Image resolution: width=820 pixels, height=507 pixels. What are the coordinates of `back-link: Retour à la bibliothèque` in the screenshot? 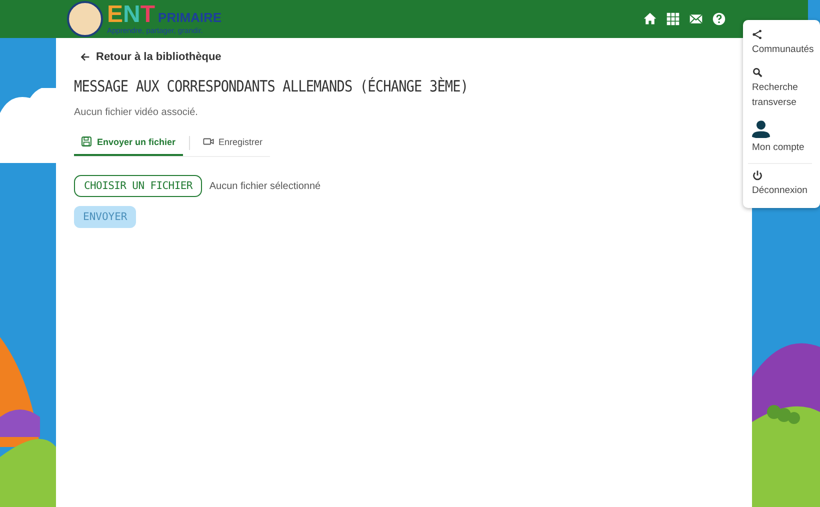 It's located at (151, 57).